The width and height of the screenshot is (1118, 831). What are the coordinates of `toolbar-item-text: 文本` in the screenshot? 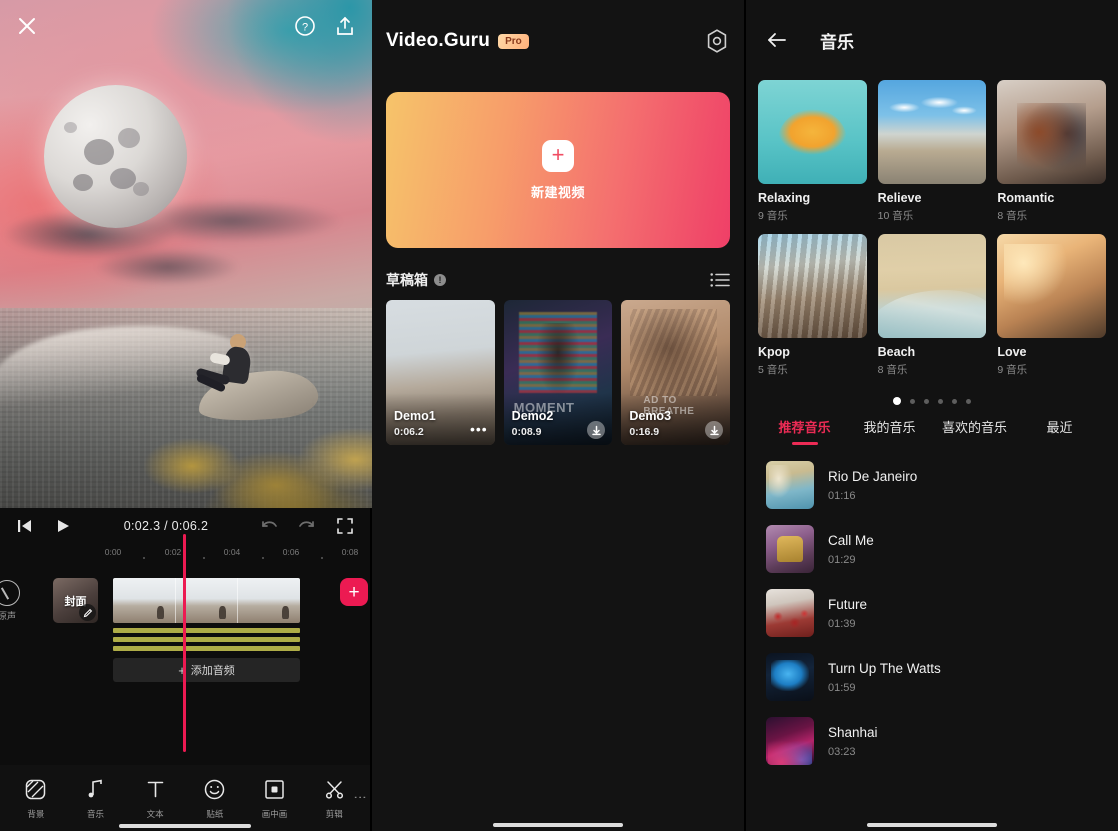 It's located at (155, 798).